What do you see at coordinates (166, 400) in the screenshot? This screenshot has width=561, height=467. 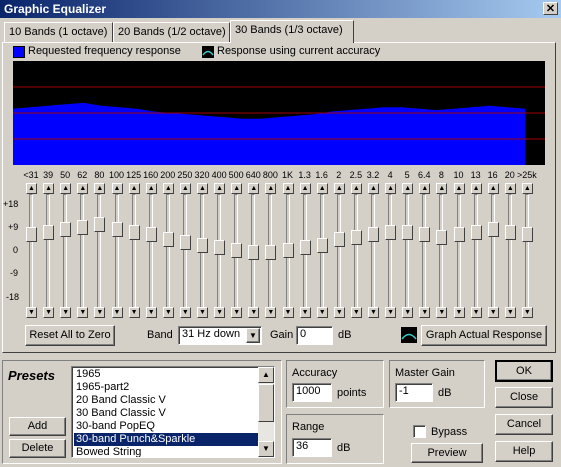 I see `preset-list-item: 20 Band Classic V` at bounding box center [166, 400].